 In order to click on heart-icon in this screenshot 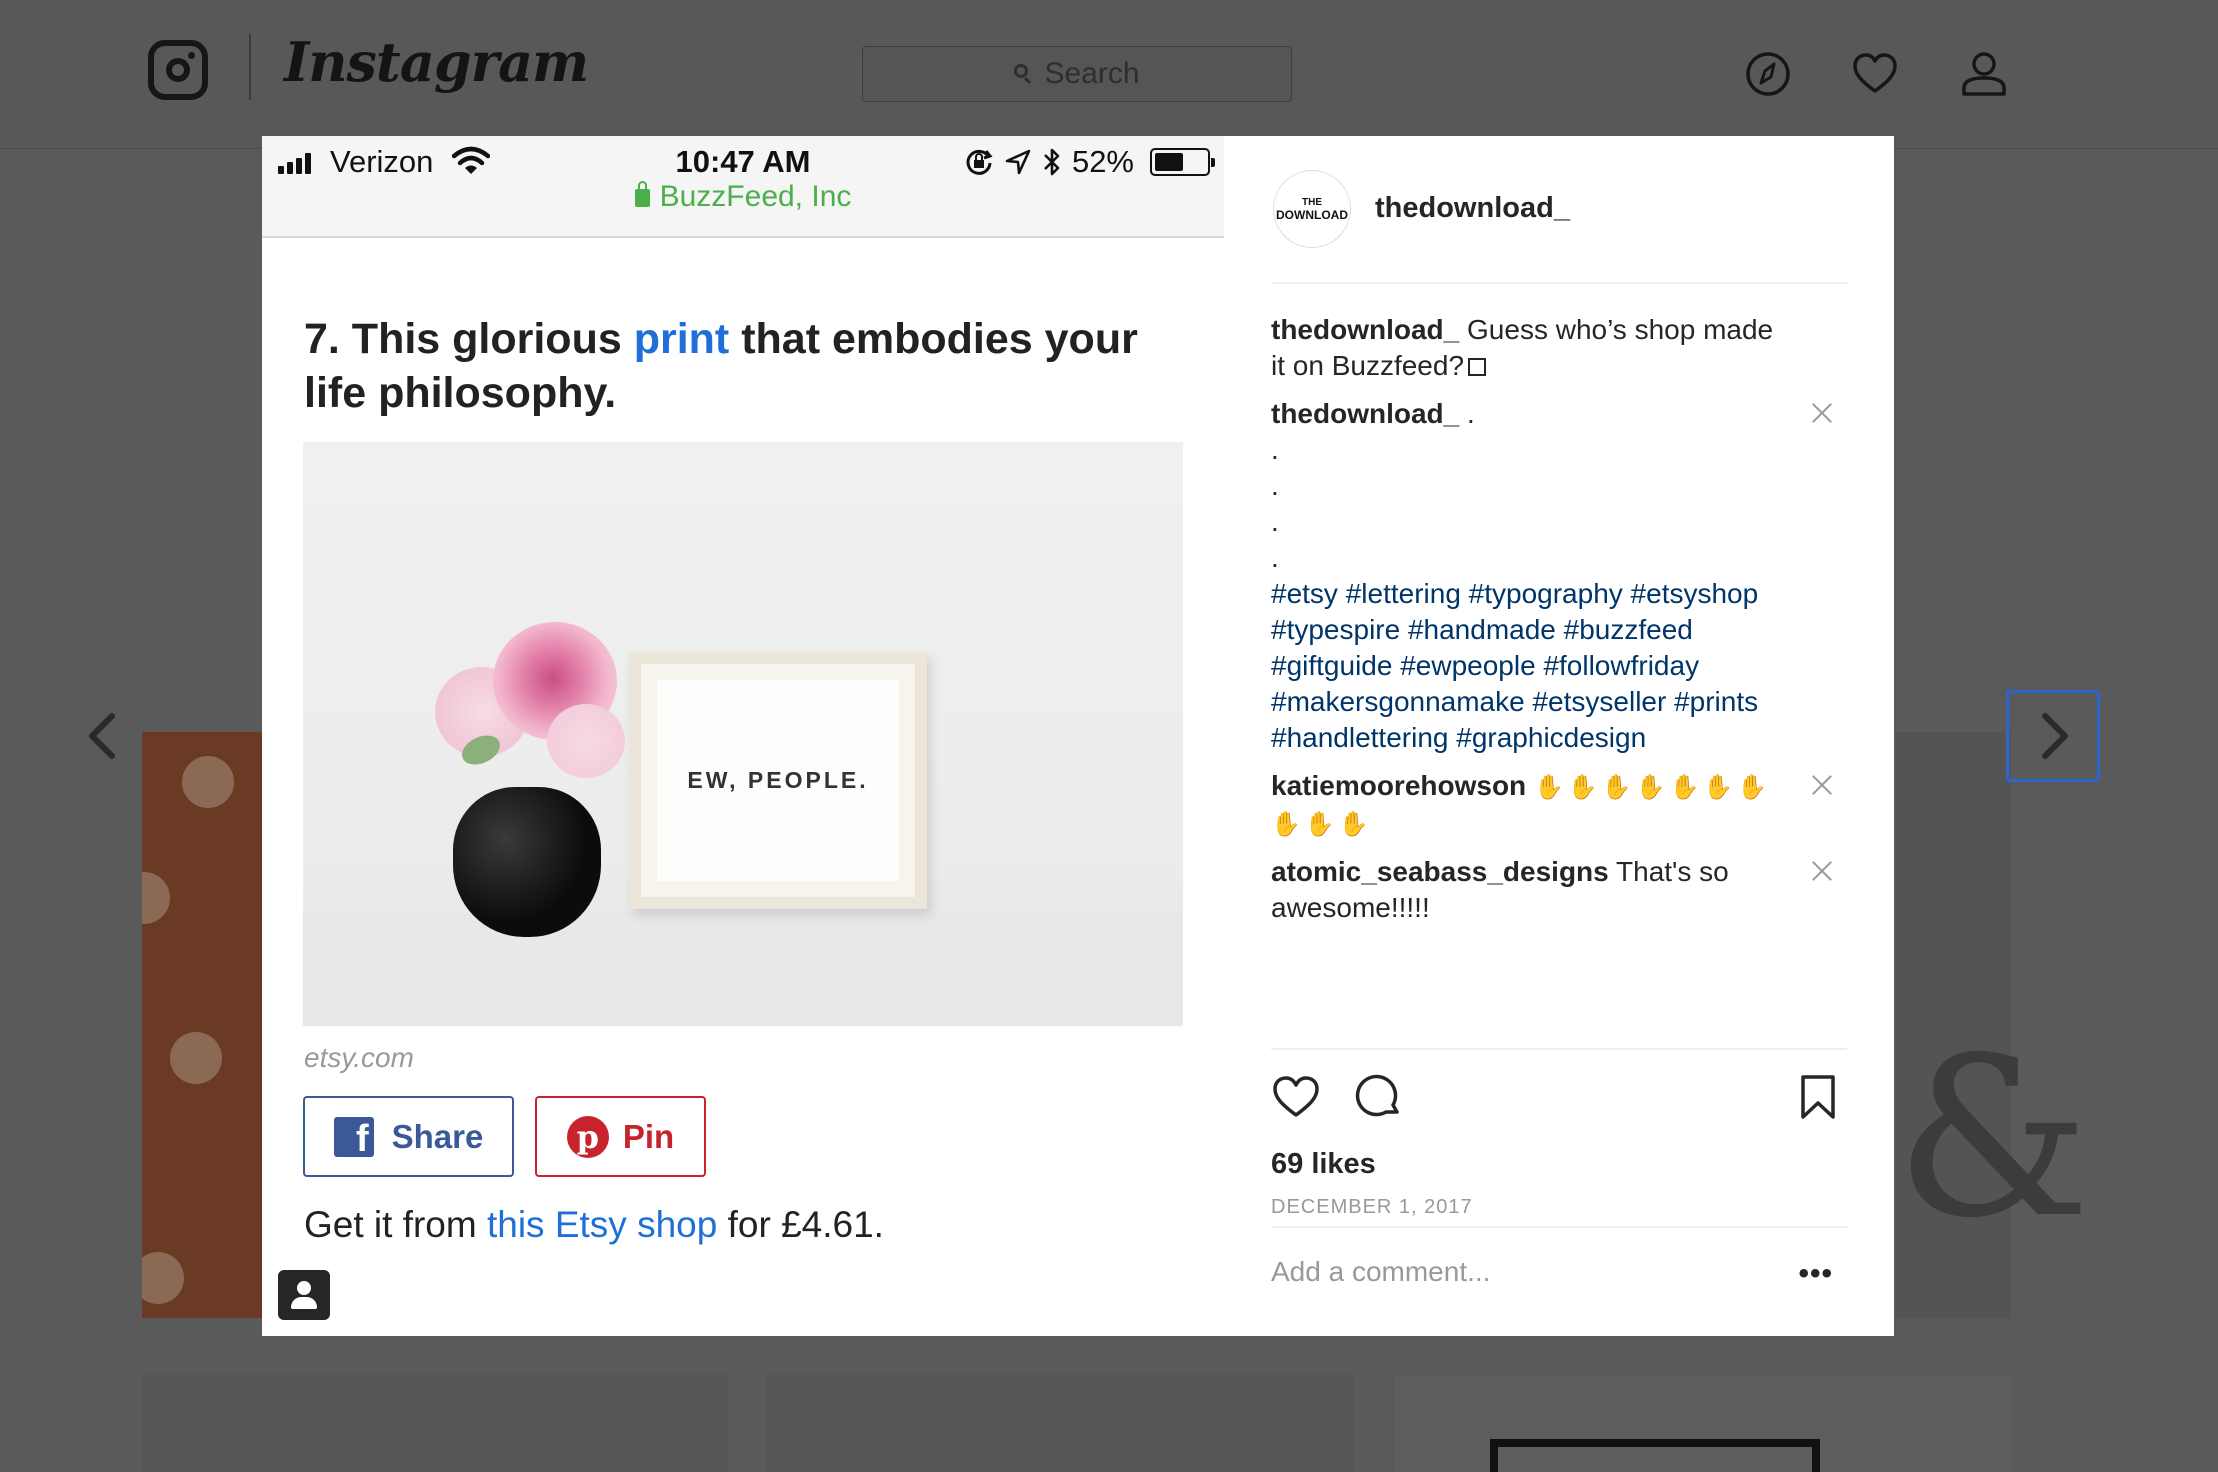, I will do `click(1875, 74)`.